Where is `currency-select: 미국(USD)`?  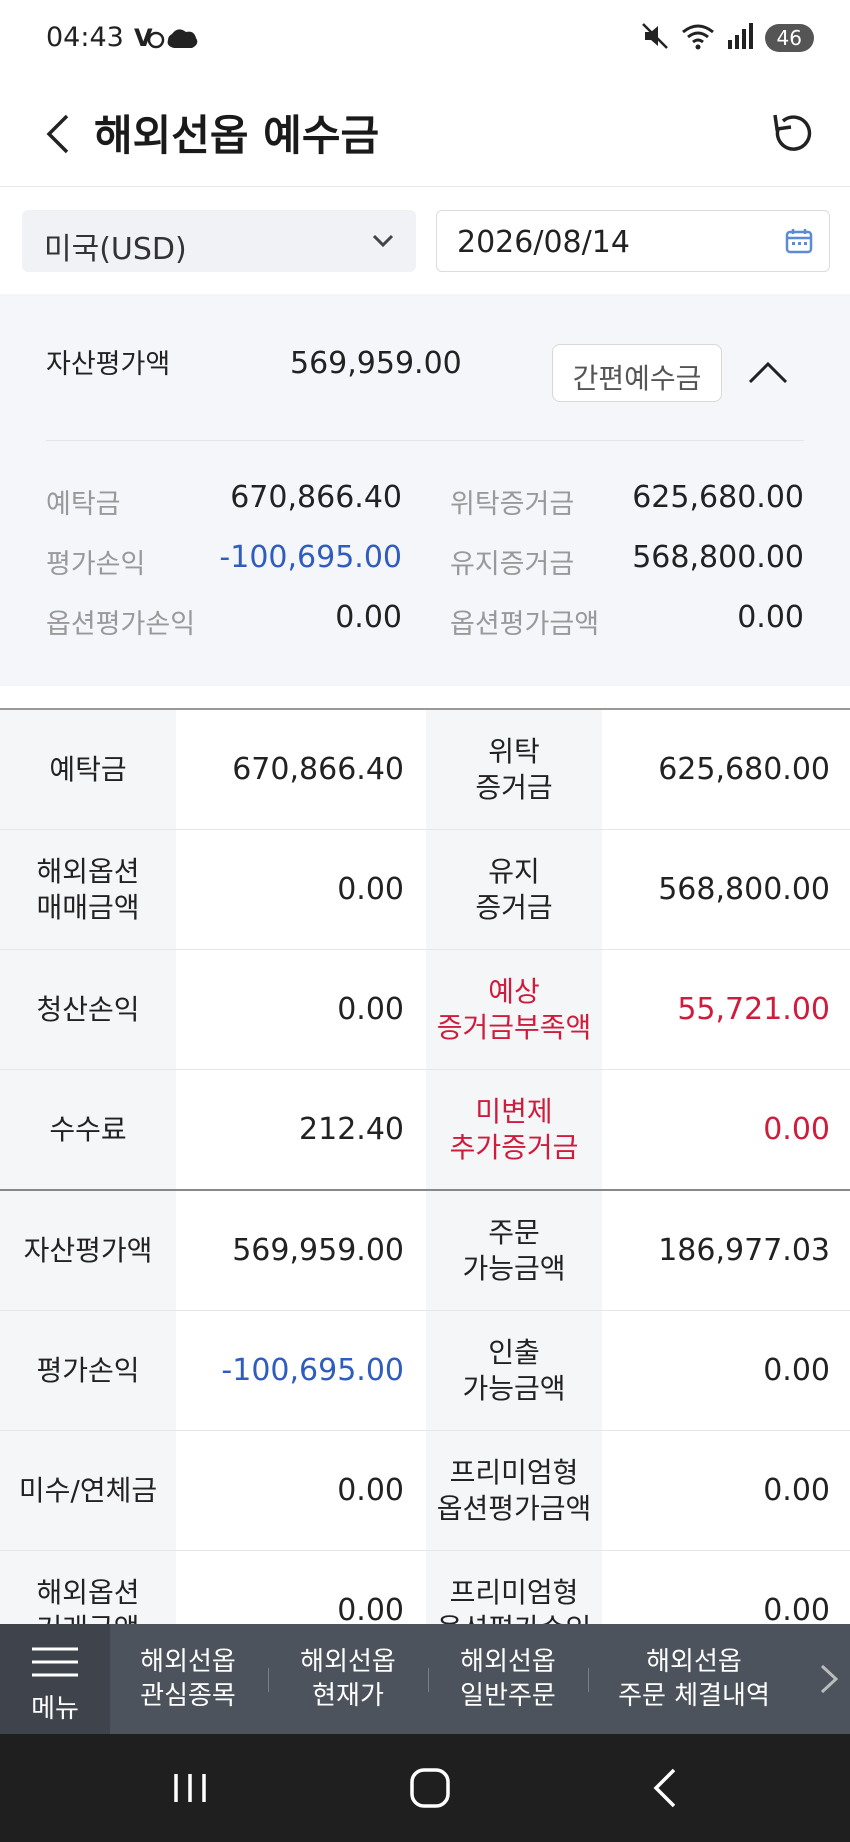
currency-select: 미국(USD) is located at coordinates (219, 241).